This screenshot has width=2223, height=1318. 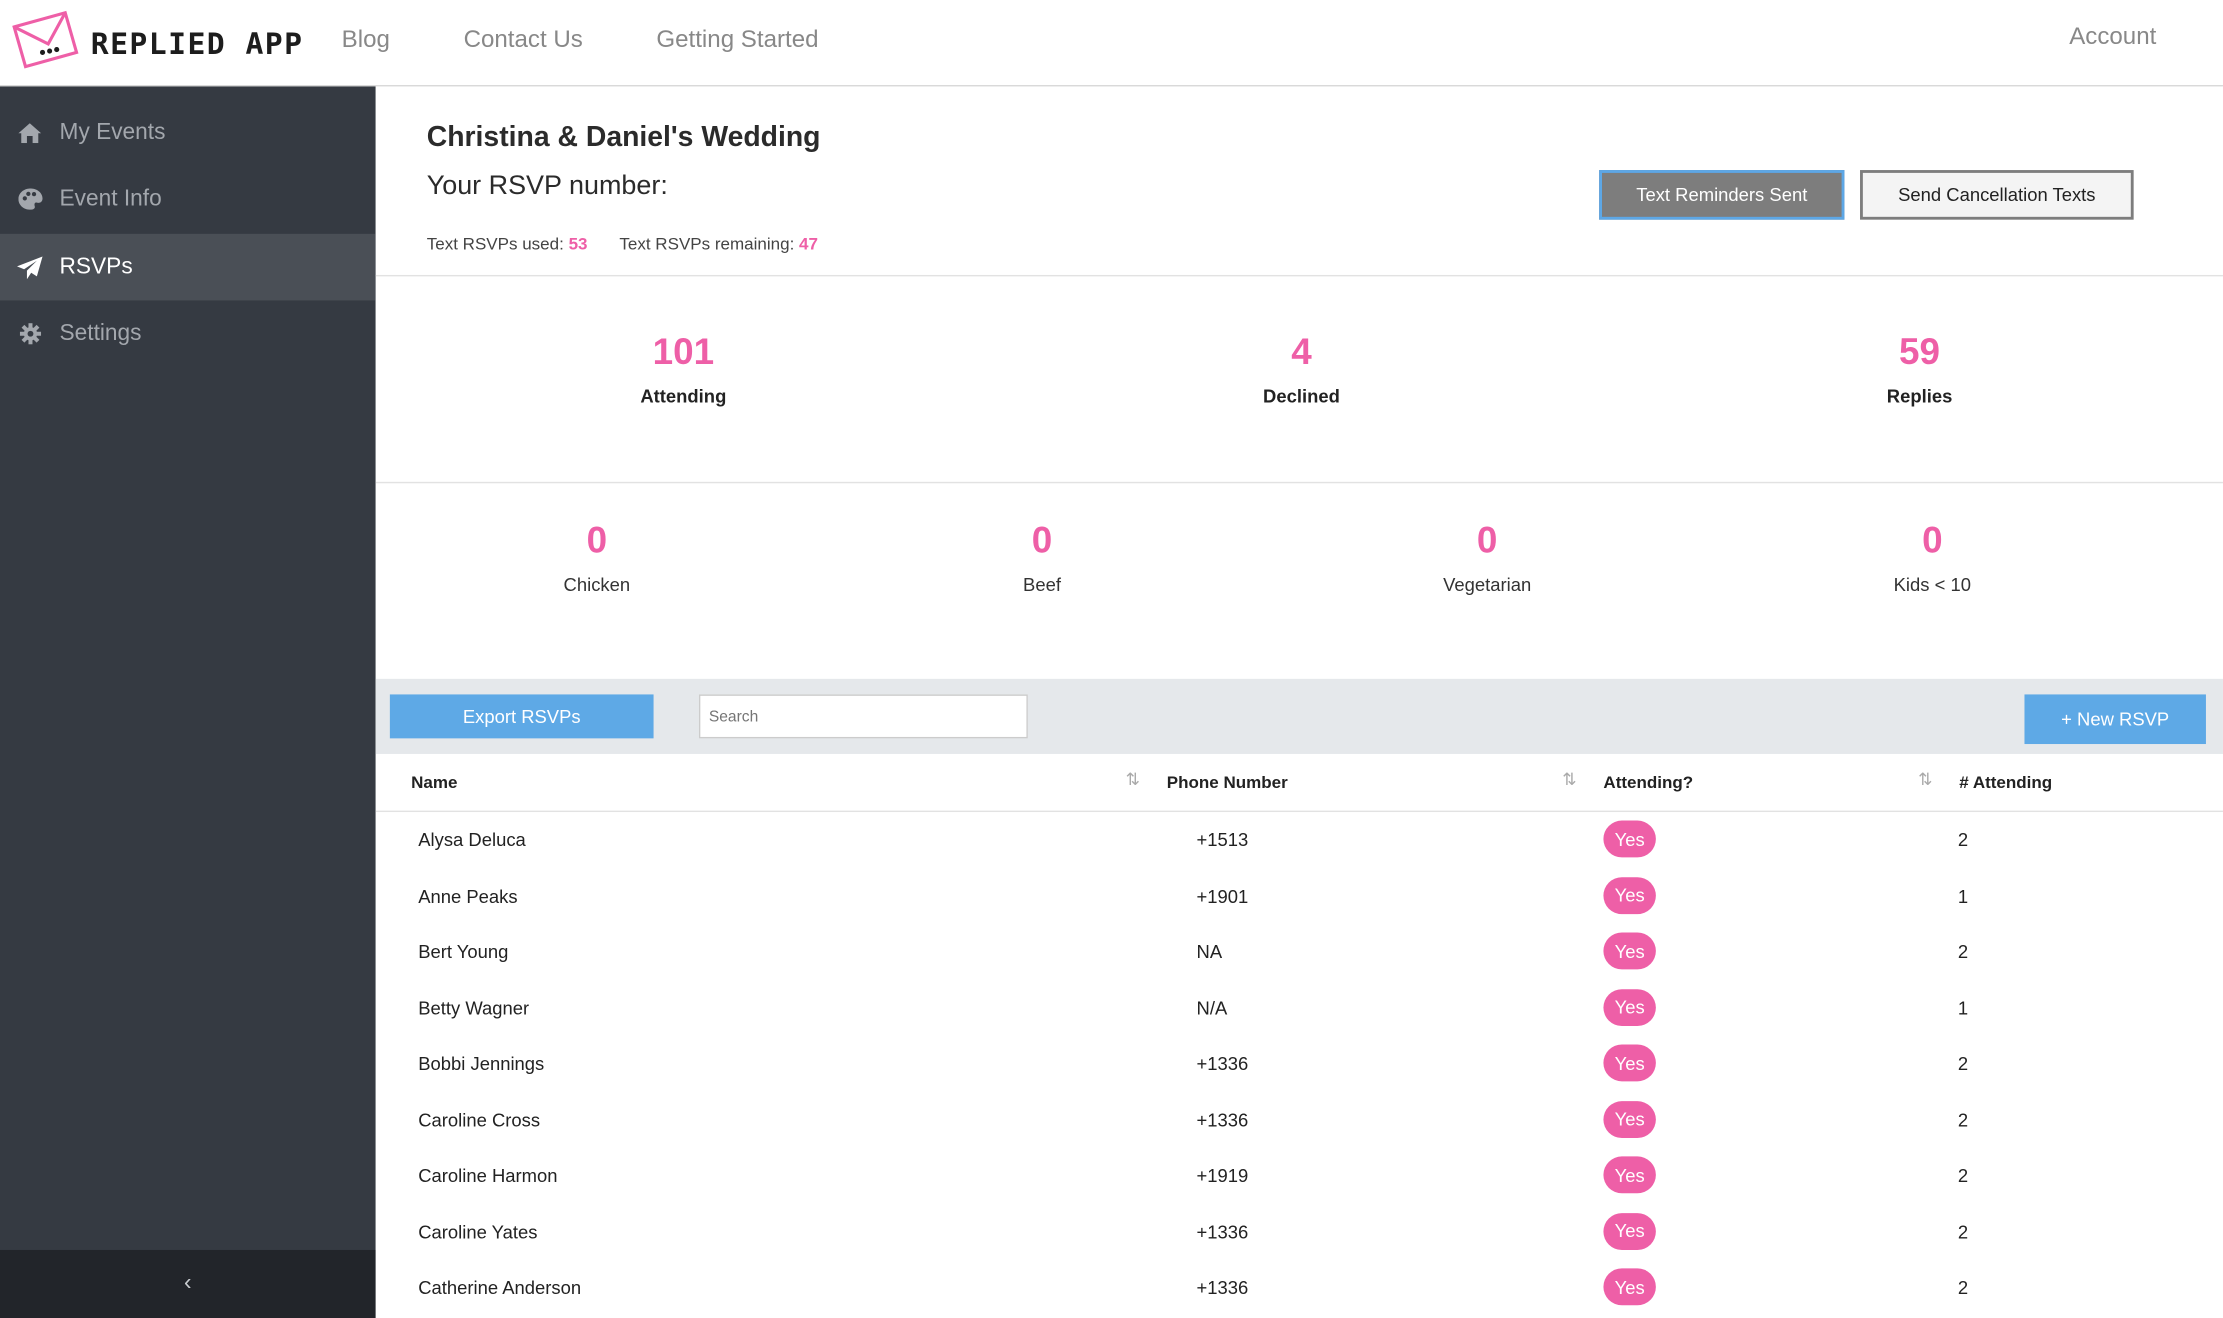 I want to click on stat-label: Replies, so click(x=1919, y=396).